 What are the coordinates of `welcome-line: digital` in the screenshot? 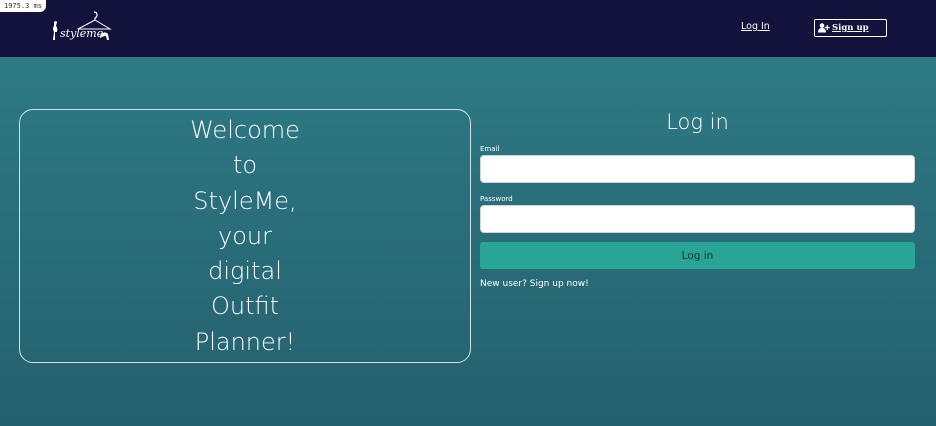 It's located at (245, 271).